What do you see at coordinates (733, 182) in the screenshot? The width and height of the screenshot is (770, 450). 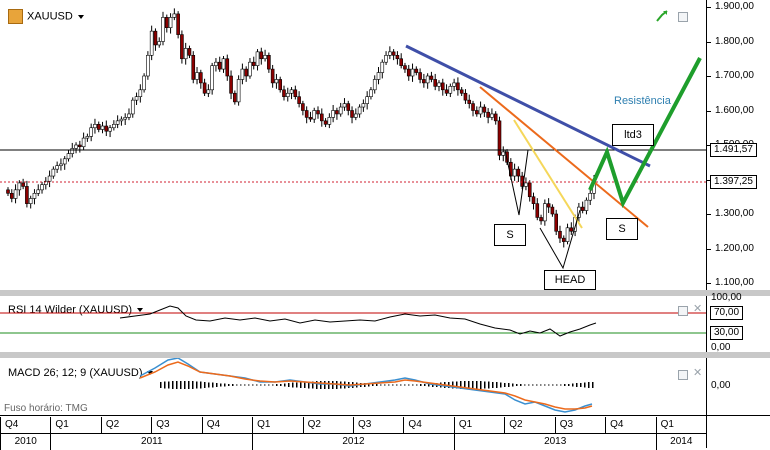 I see `level-2-value: 1.397,25` at bounding box center [733, 182].